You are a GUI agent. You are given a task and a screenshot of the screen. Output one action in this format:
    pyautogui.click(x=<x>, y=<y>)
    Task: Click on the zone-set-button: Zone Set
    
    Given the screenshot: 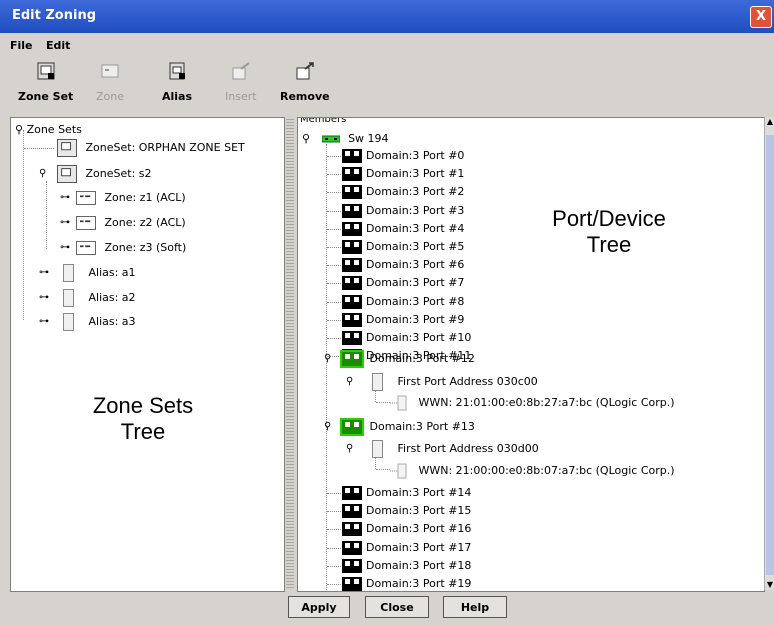 What is the action you would take?
    pyautogui.click(x=45, y=82)
    